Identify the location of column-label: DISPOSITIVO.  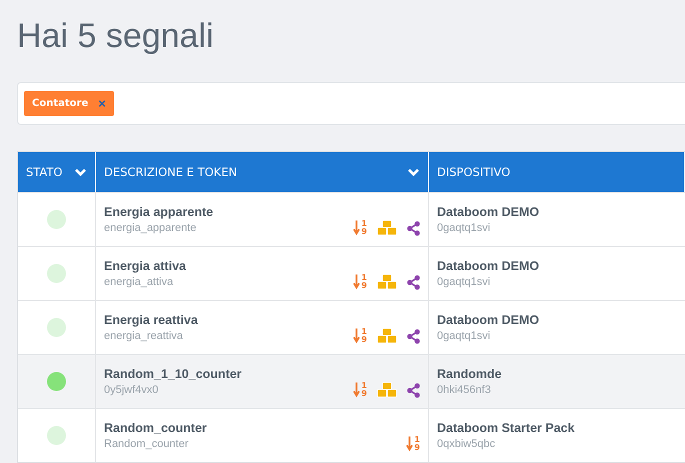
(473, 172).